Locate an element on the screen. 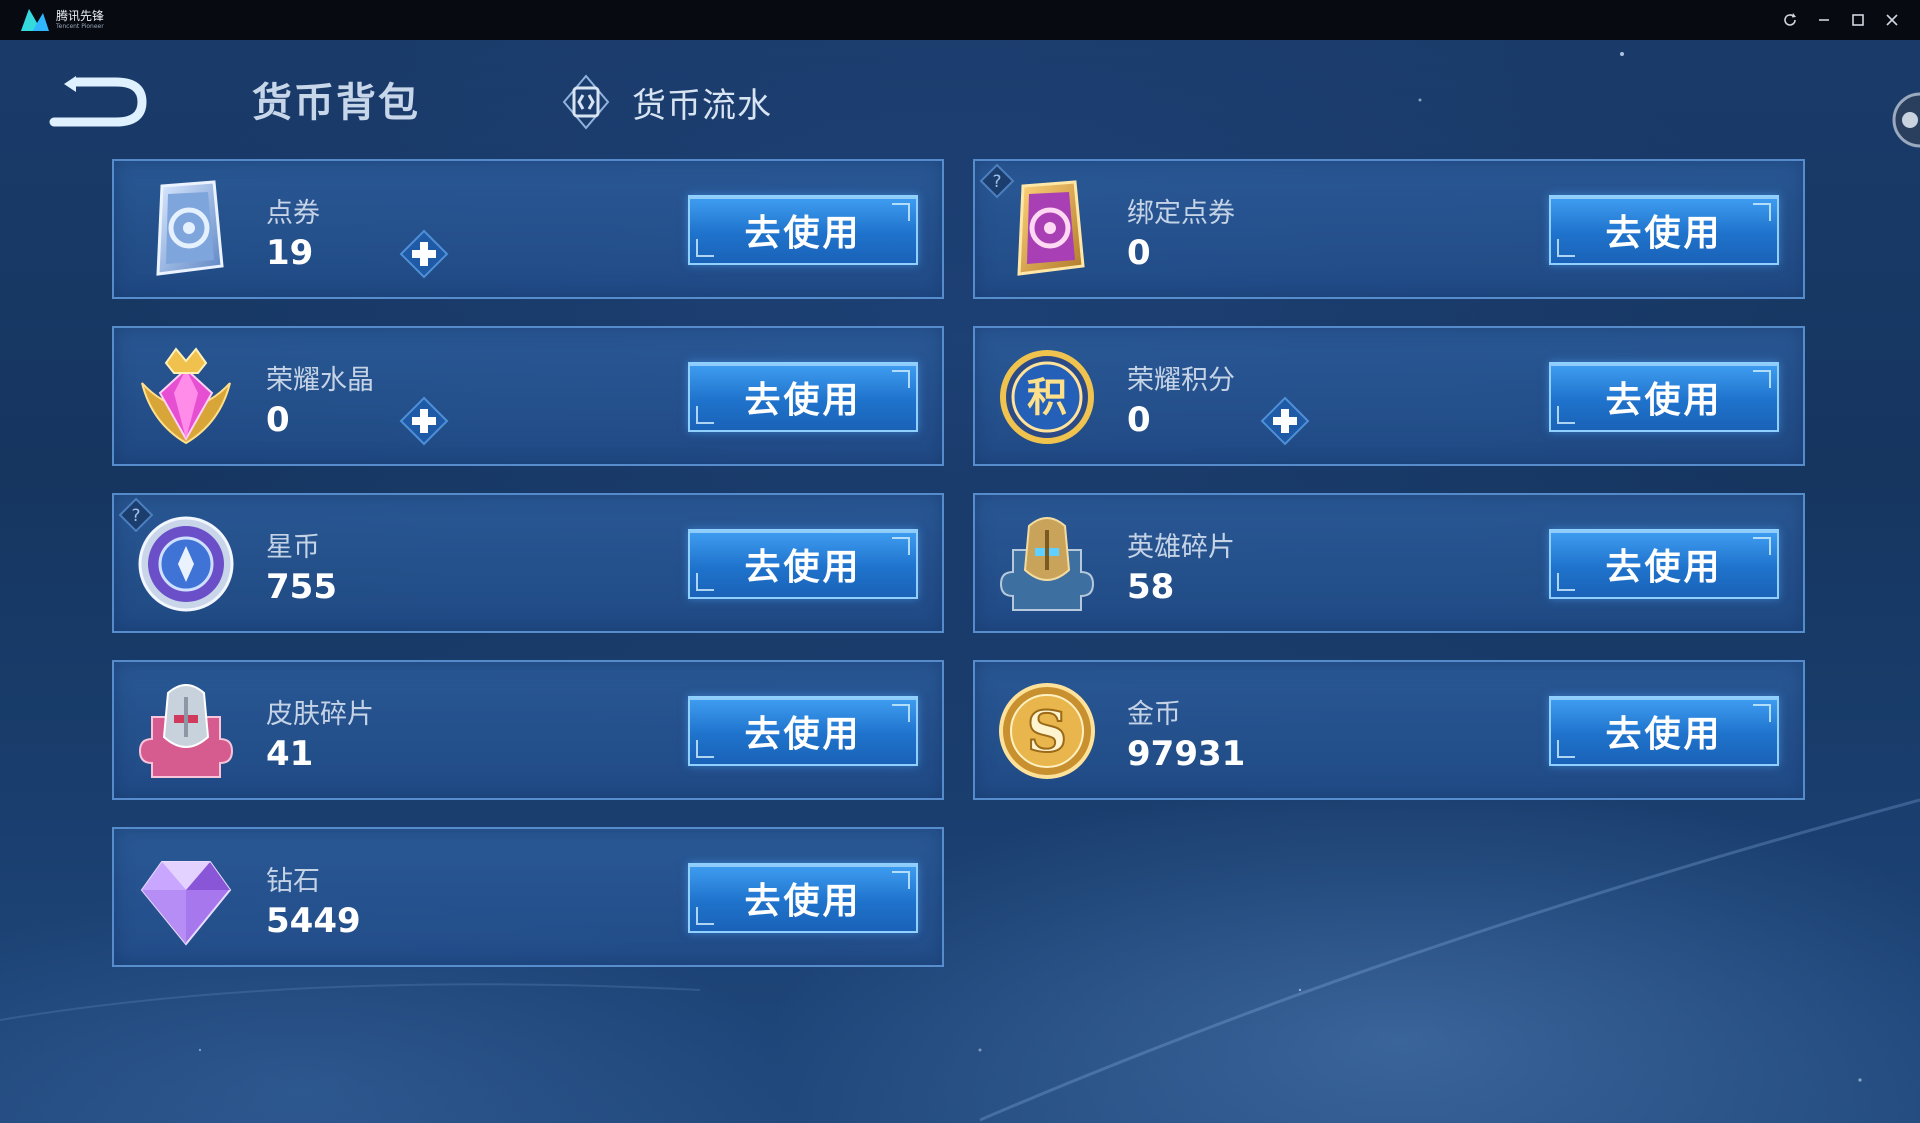 The image size is (1920, 1123). star-coin-icon is located at coordinates (186, 564).